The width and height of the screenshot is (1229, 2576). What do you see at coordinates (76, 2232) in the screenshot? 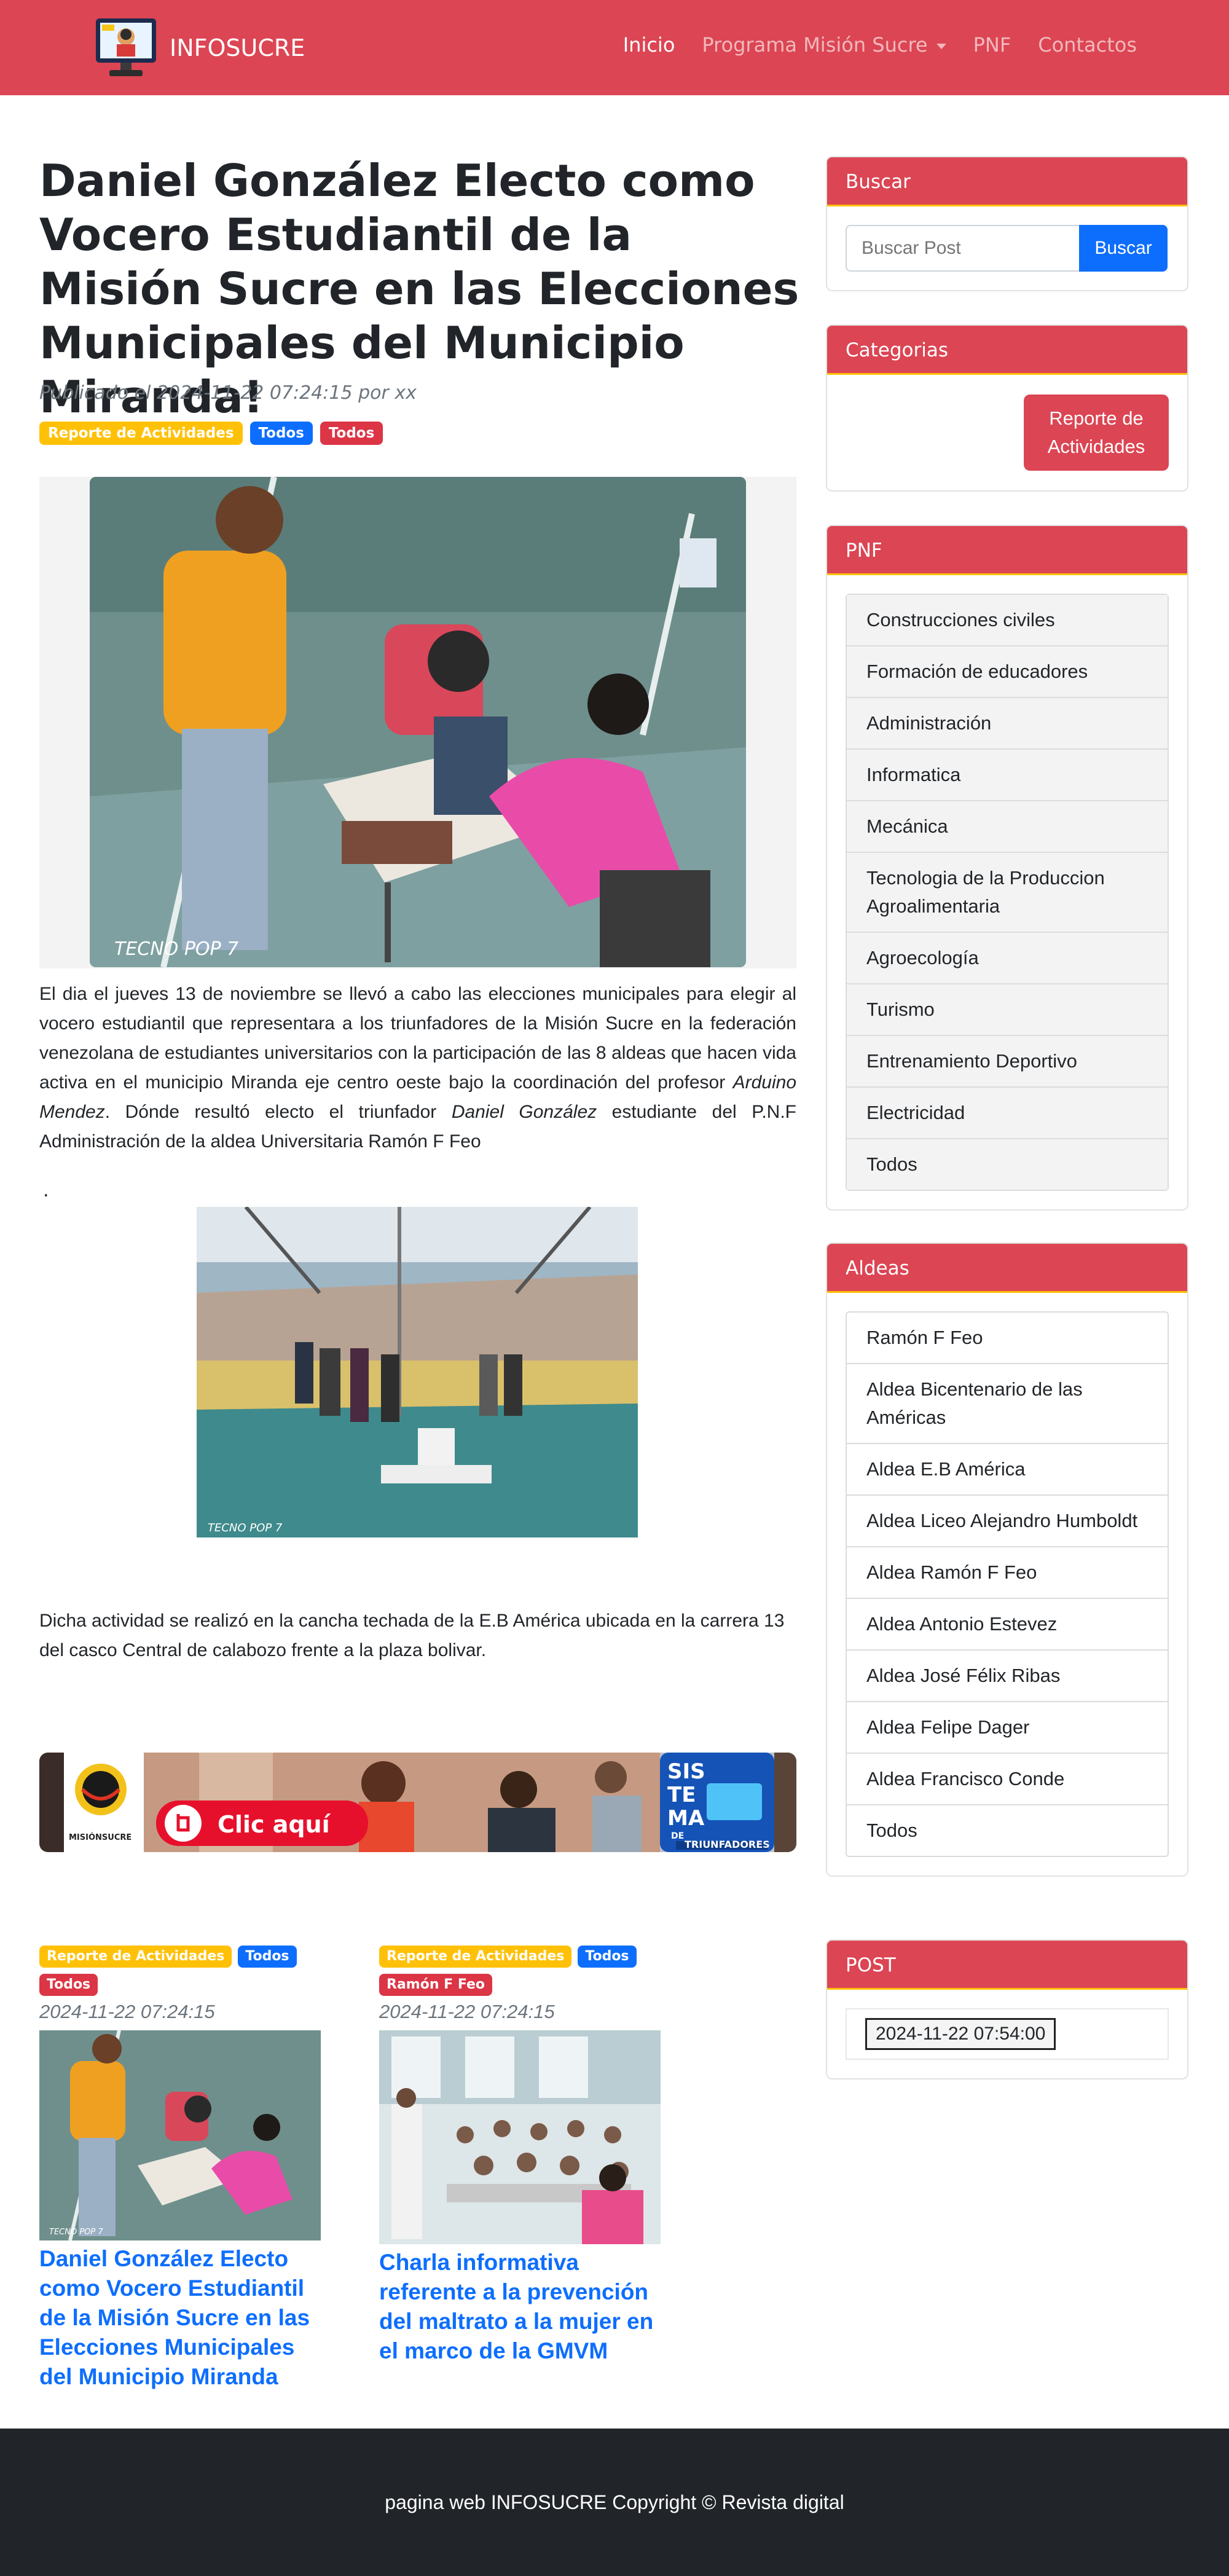
I see `card-watermark: TECNO POP 7` at bounding box center [76, 2232].